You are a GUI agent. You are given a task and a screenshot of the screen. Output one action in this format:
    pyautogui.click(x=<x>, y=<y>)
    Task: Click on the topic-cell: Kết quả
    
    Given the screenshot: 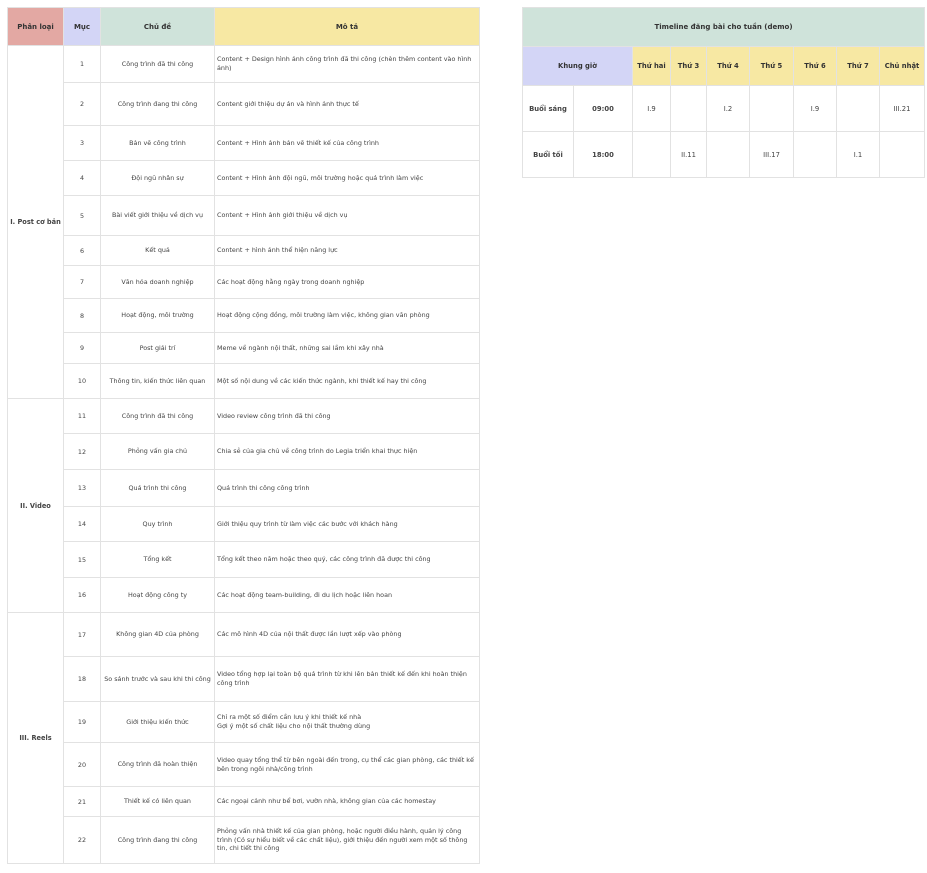 What is the action you would take?
    pyautogui.click(x=157, y=250)
    